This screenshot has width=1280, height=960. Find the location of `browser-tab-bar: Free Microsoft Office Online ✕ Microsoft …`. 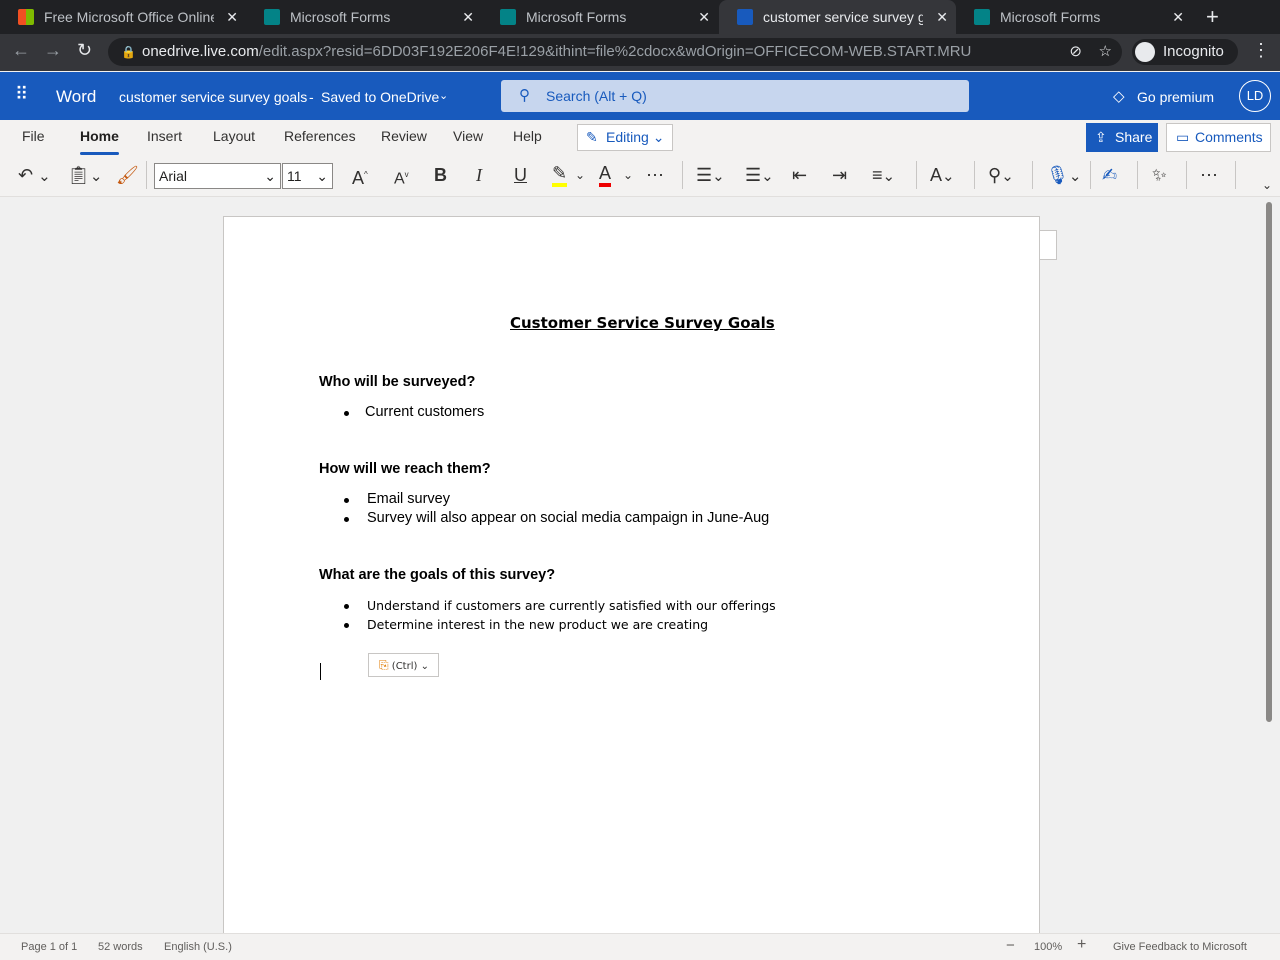

browser-tab-bar: Free Microsoft Office Online ✕ Microsoft … is located at coordinates (640, 17).